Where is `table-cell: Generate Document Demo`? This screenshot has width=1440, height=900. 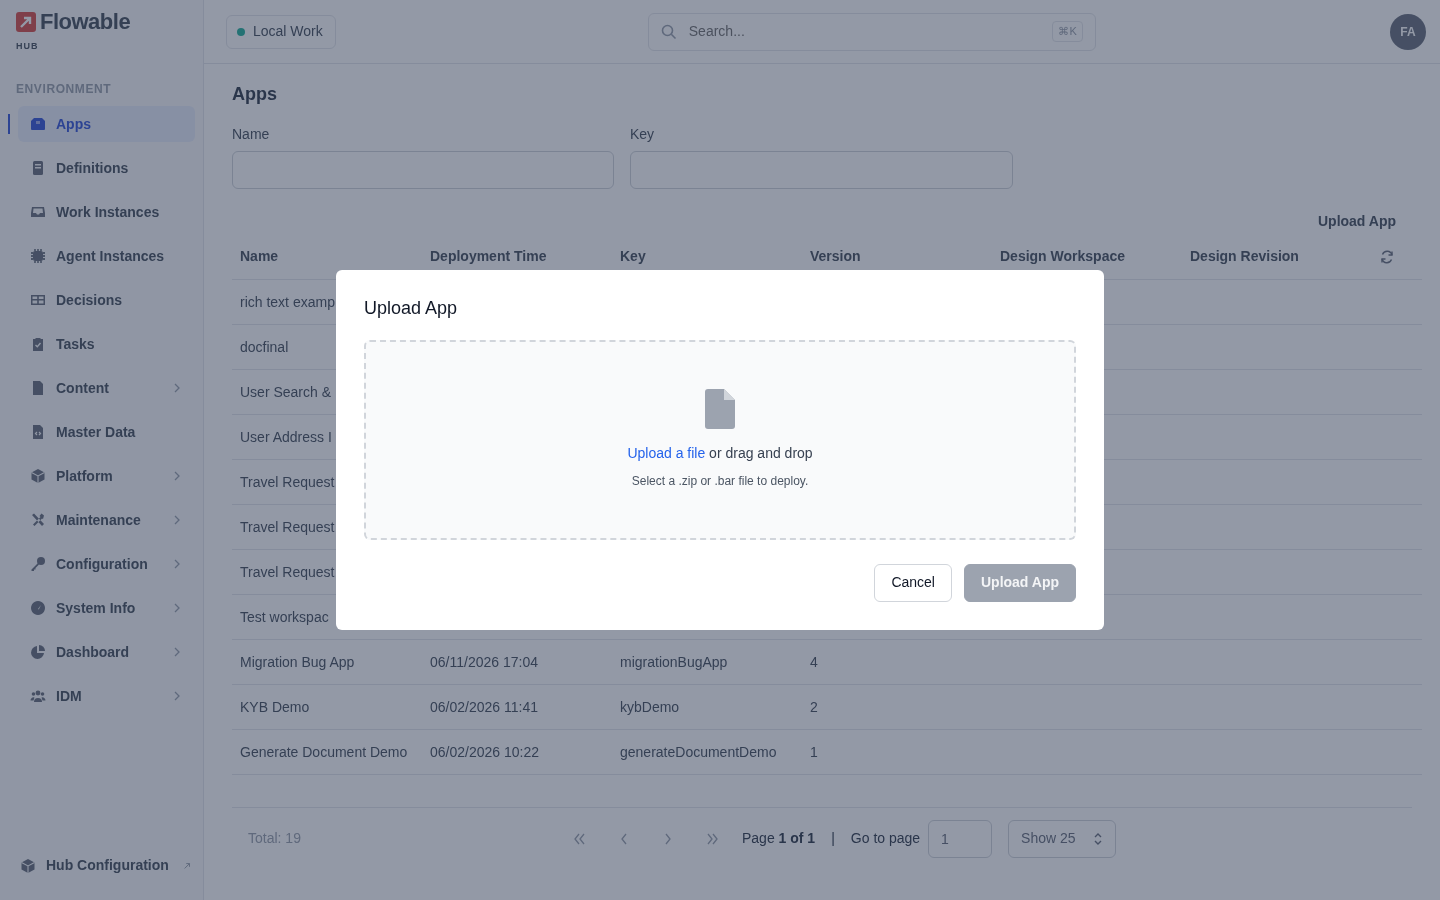
table-cell: Generate Document Demo is located at coordinates (324, 751).